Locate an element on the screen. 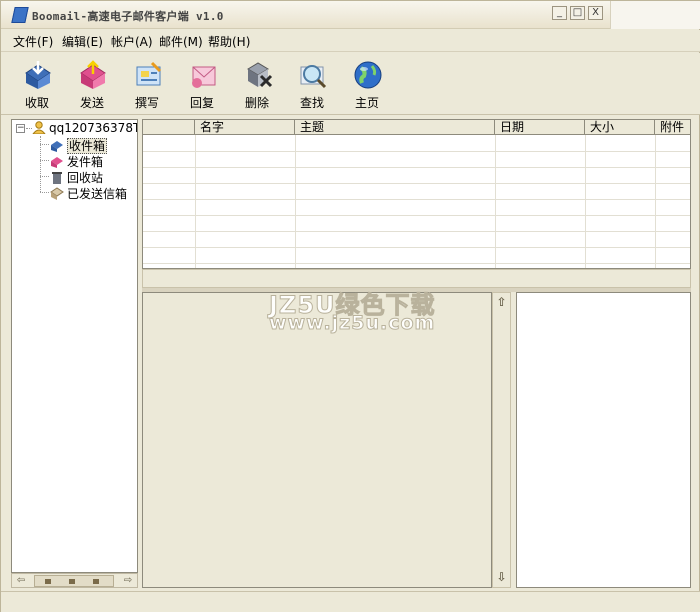 The width and height of the screenshot is (700, 612). tree-account: qq120736378T@q is located at coordinates (84, 128).